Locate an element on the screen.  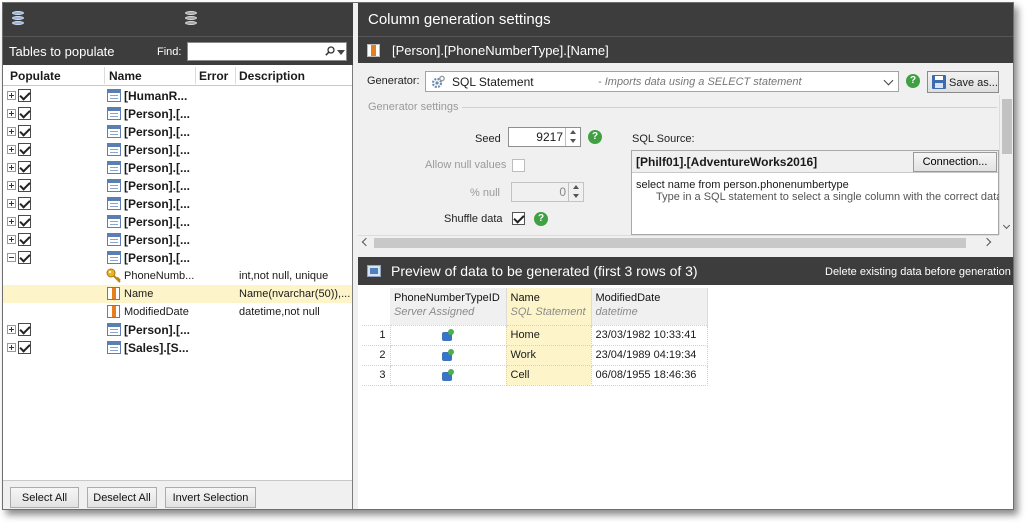
preview-col-header-id: PhoneNumberTypeID Server Assigned is located at coordinates (448, 306).